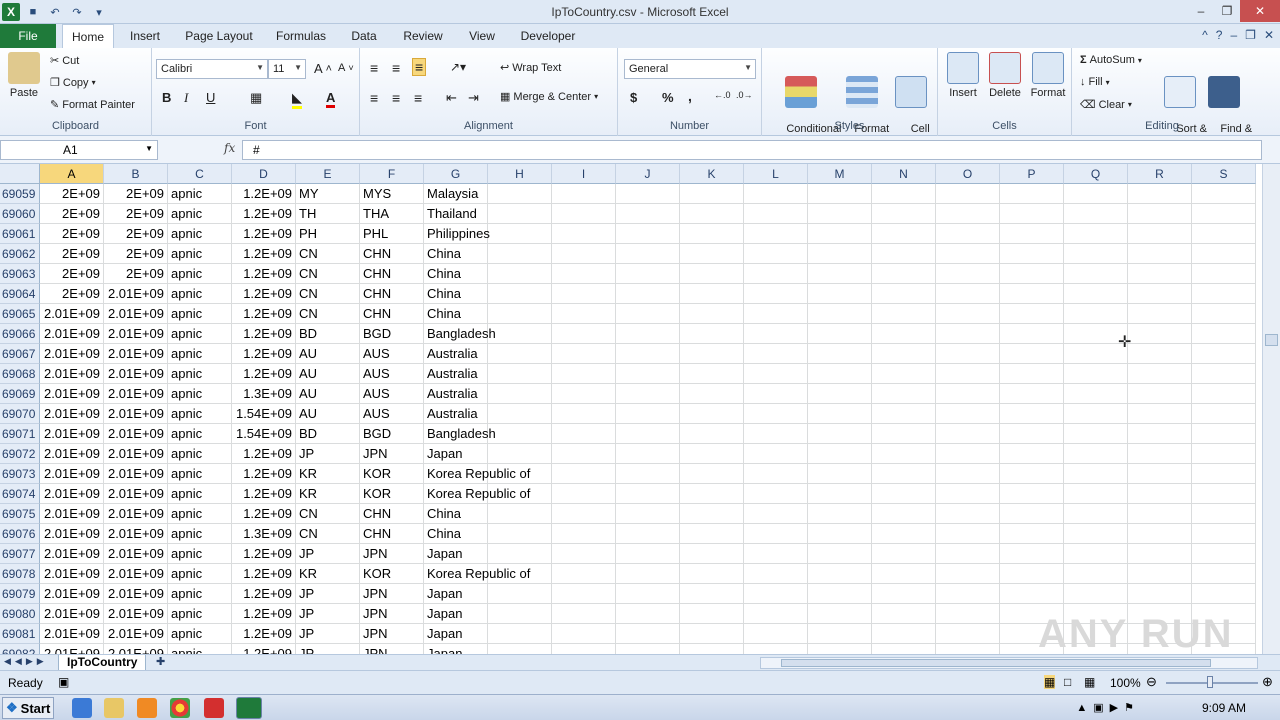  Describe the element at coordinates (1106, 105) in the screenshot. I see `clear-button: ⌫ Clear ▾` at that location.